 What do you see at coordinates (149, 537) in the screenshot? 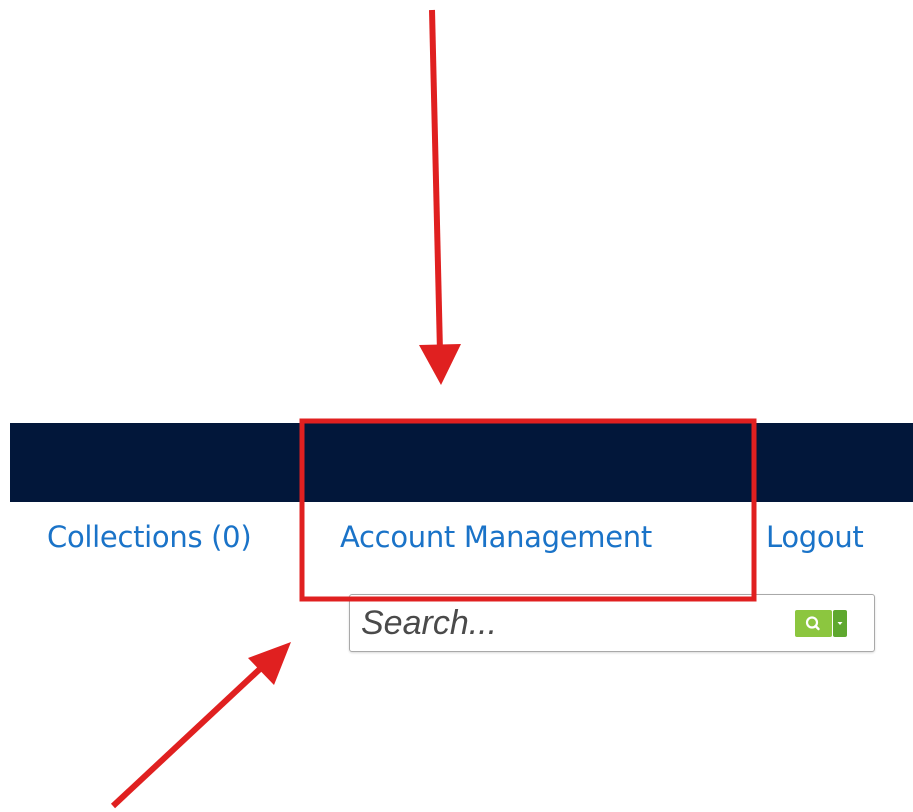
I see `collections-link: Collections (0)` at bounding box center [149, 537].